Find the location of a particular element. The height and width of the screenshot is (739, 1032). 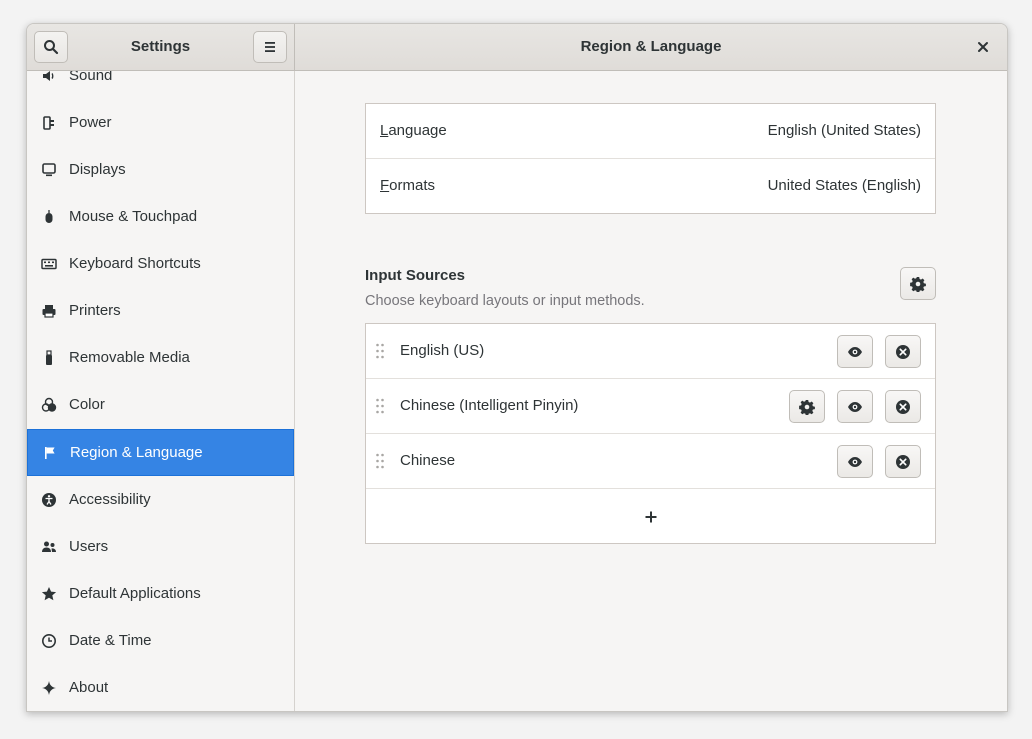

input-source-settings-button is located at coordinates (807, 406).